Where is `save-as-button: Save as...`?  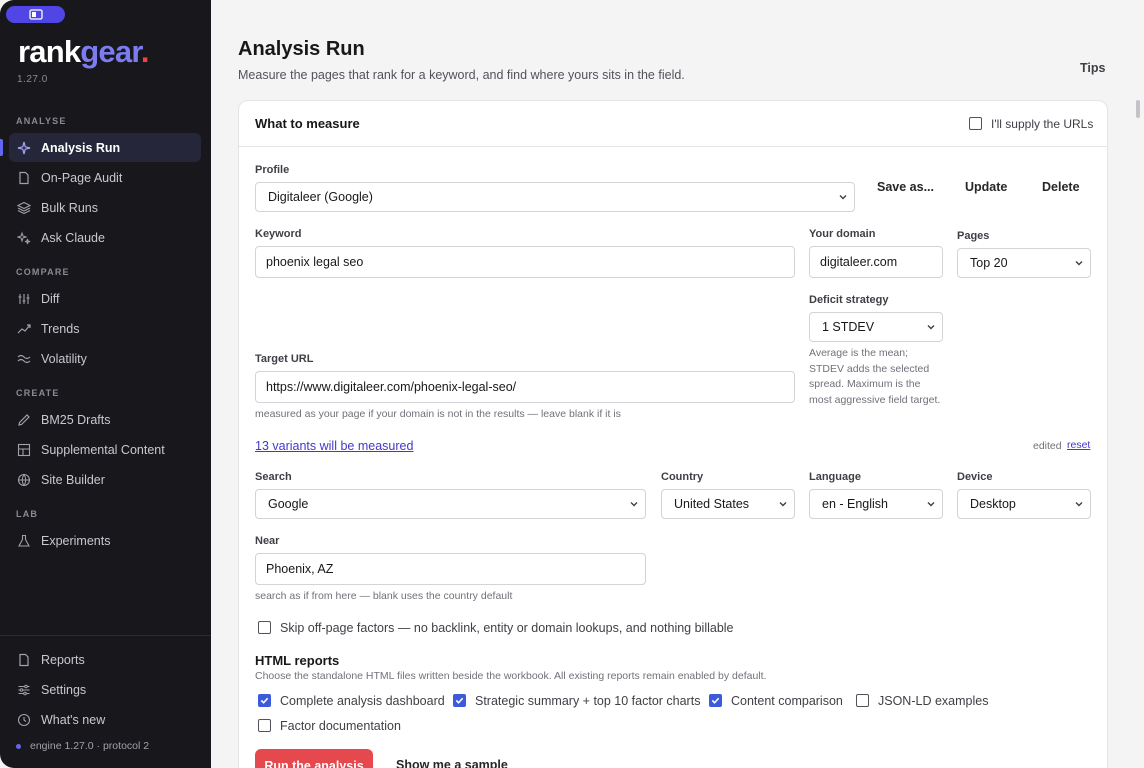 save-as-button: Save as... is located at coordinates (905, 187).